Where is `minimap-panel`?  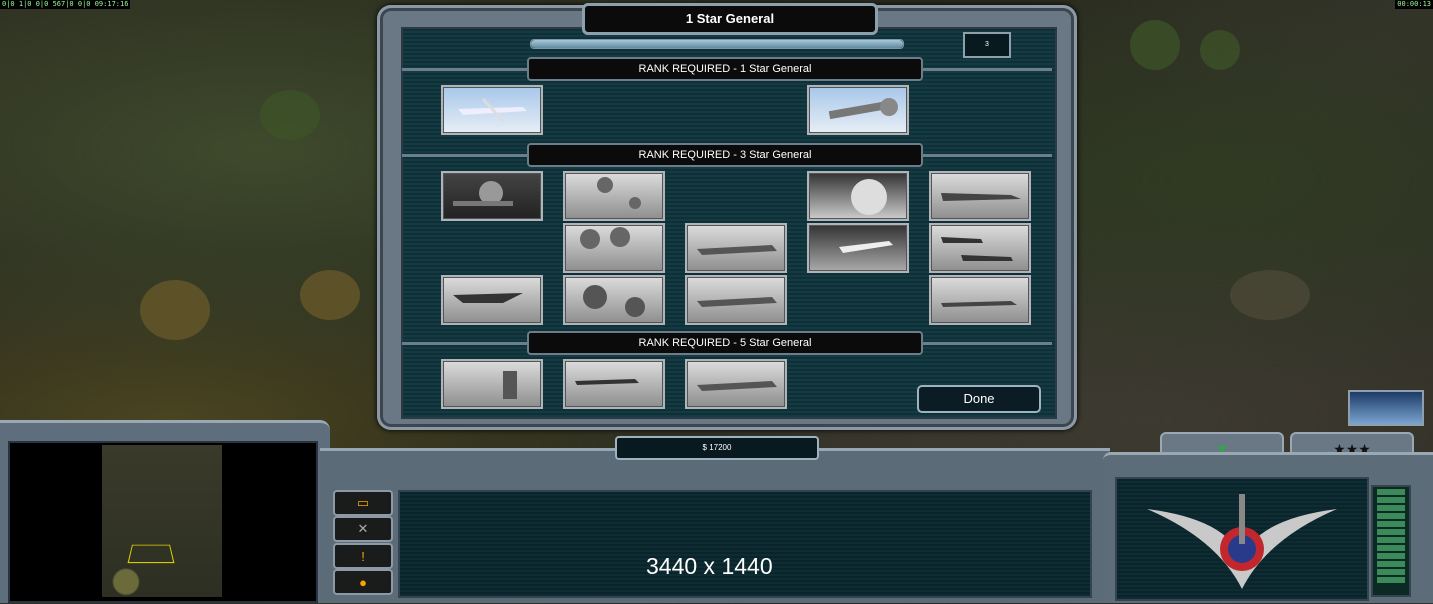 minimap-panel is located at coordinates (165, 511).